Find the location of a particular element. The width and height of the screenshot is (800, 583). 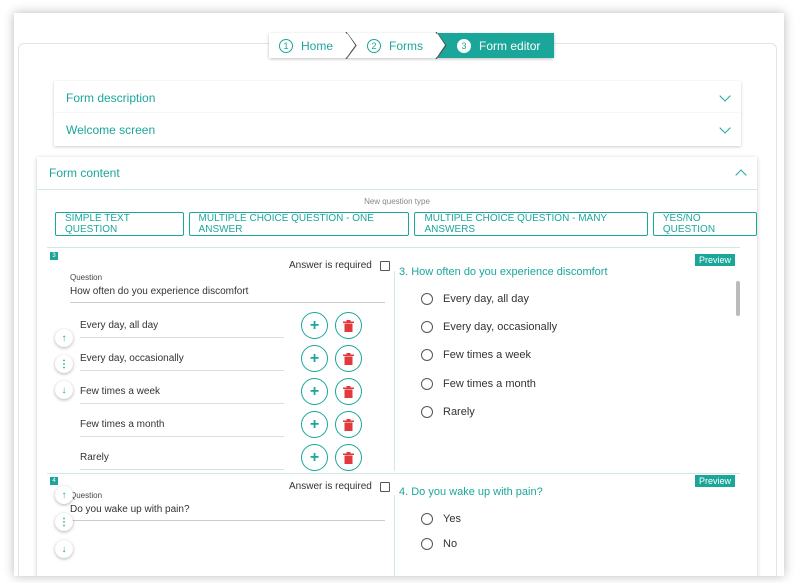

breadcrumb-label: Forms is located at coordinates (406, 45).